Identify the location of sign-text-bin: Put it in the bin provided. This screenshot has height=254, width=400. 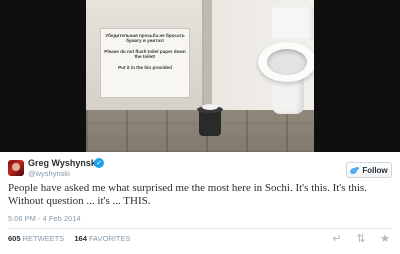
(145, 67).